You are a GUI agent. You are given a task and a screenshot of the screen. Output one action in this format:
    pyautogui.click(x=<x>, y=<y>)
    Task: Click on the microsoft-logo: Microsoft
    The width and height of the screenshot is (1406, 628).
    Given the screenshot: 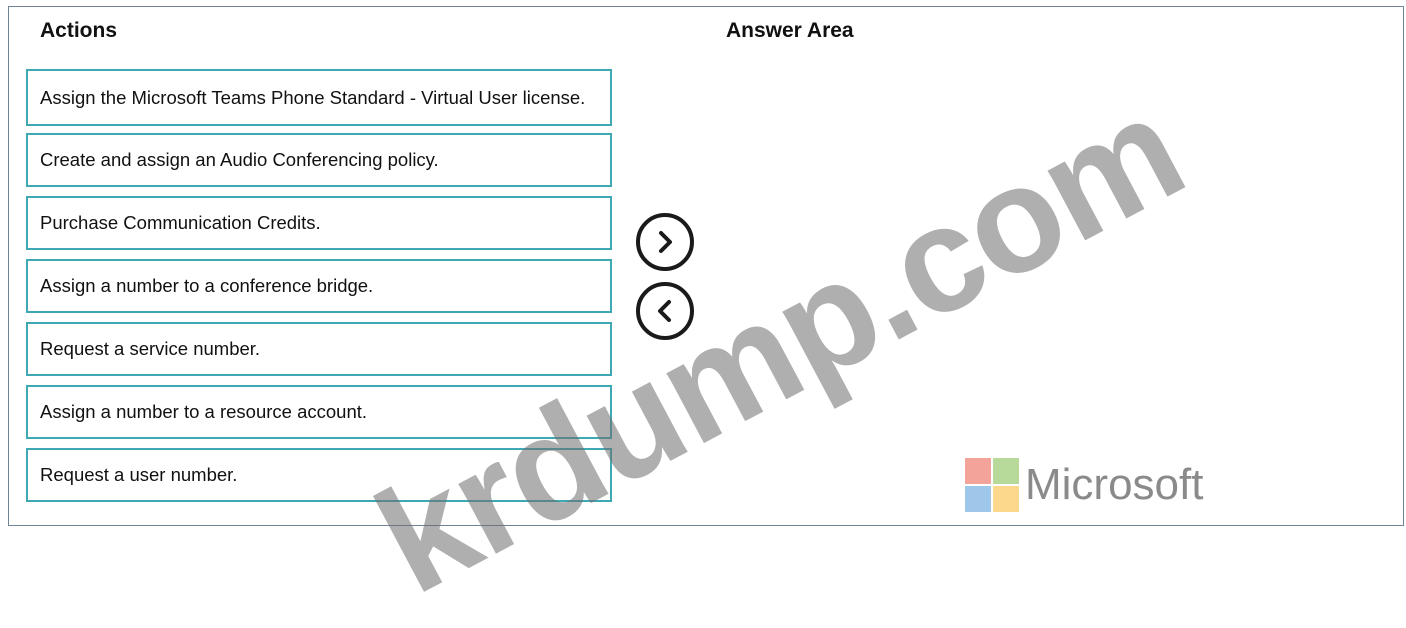 What is the action you would take?
    pyautogui.click(x=1084, y=485)
    